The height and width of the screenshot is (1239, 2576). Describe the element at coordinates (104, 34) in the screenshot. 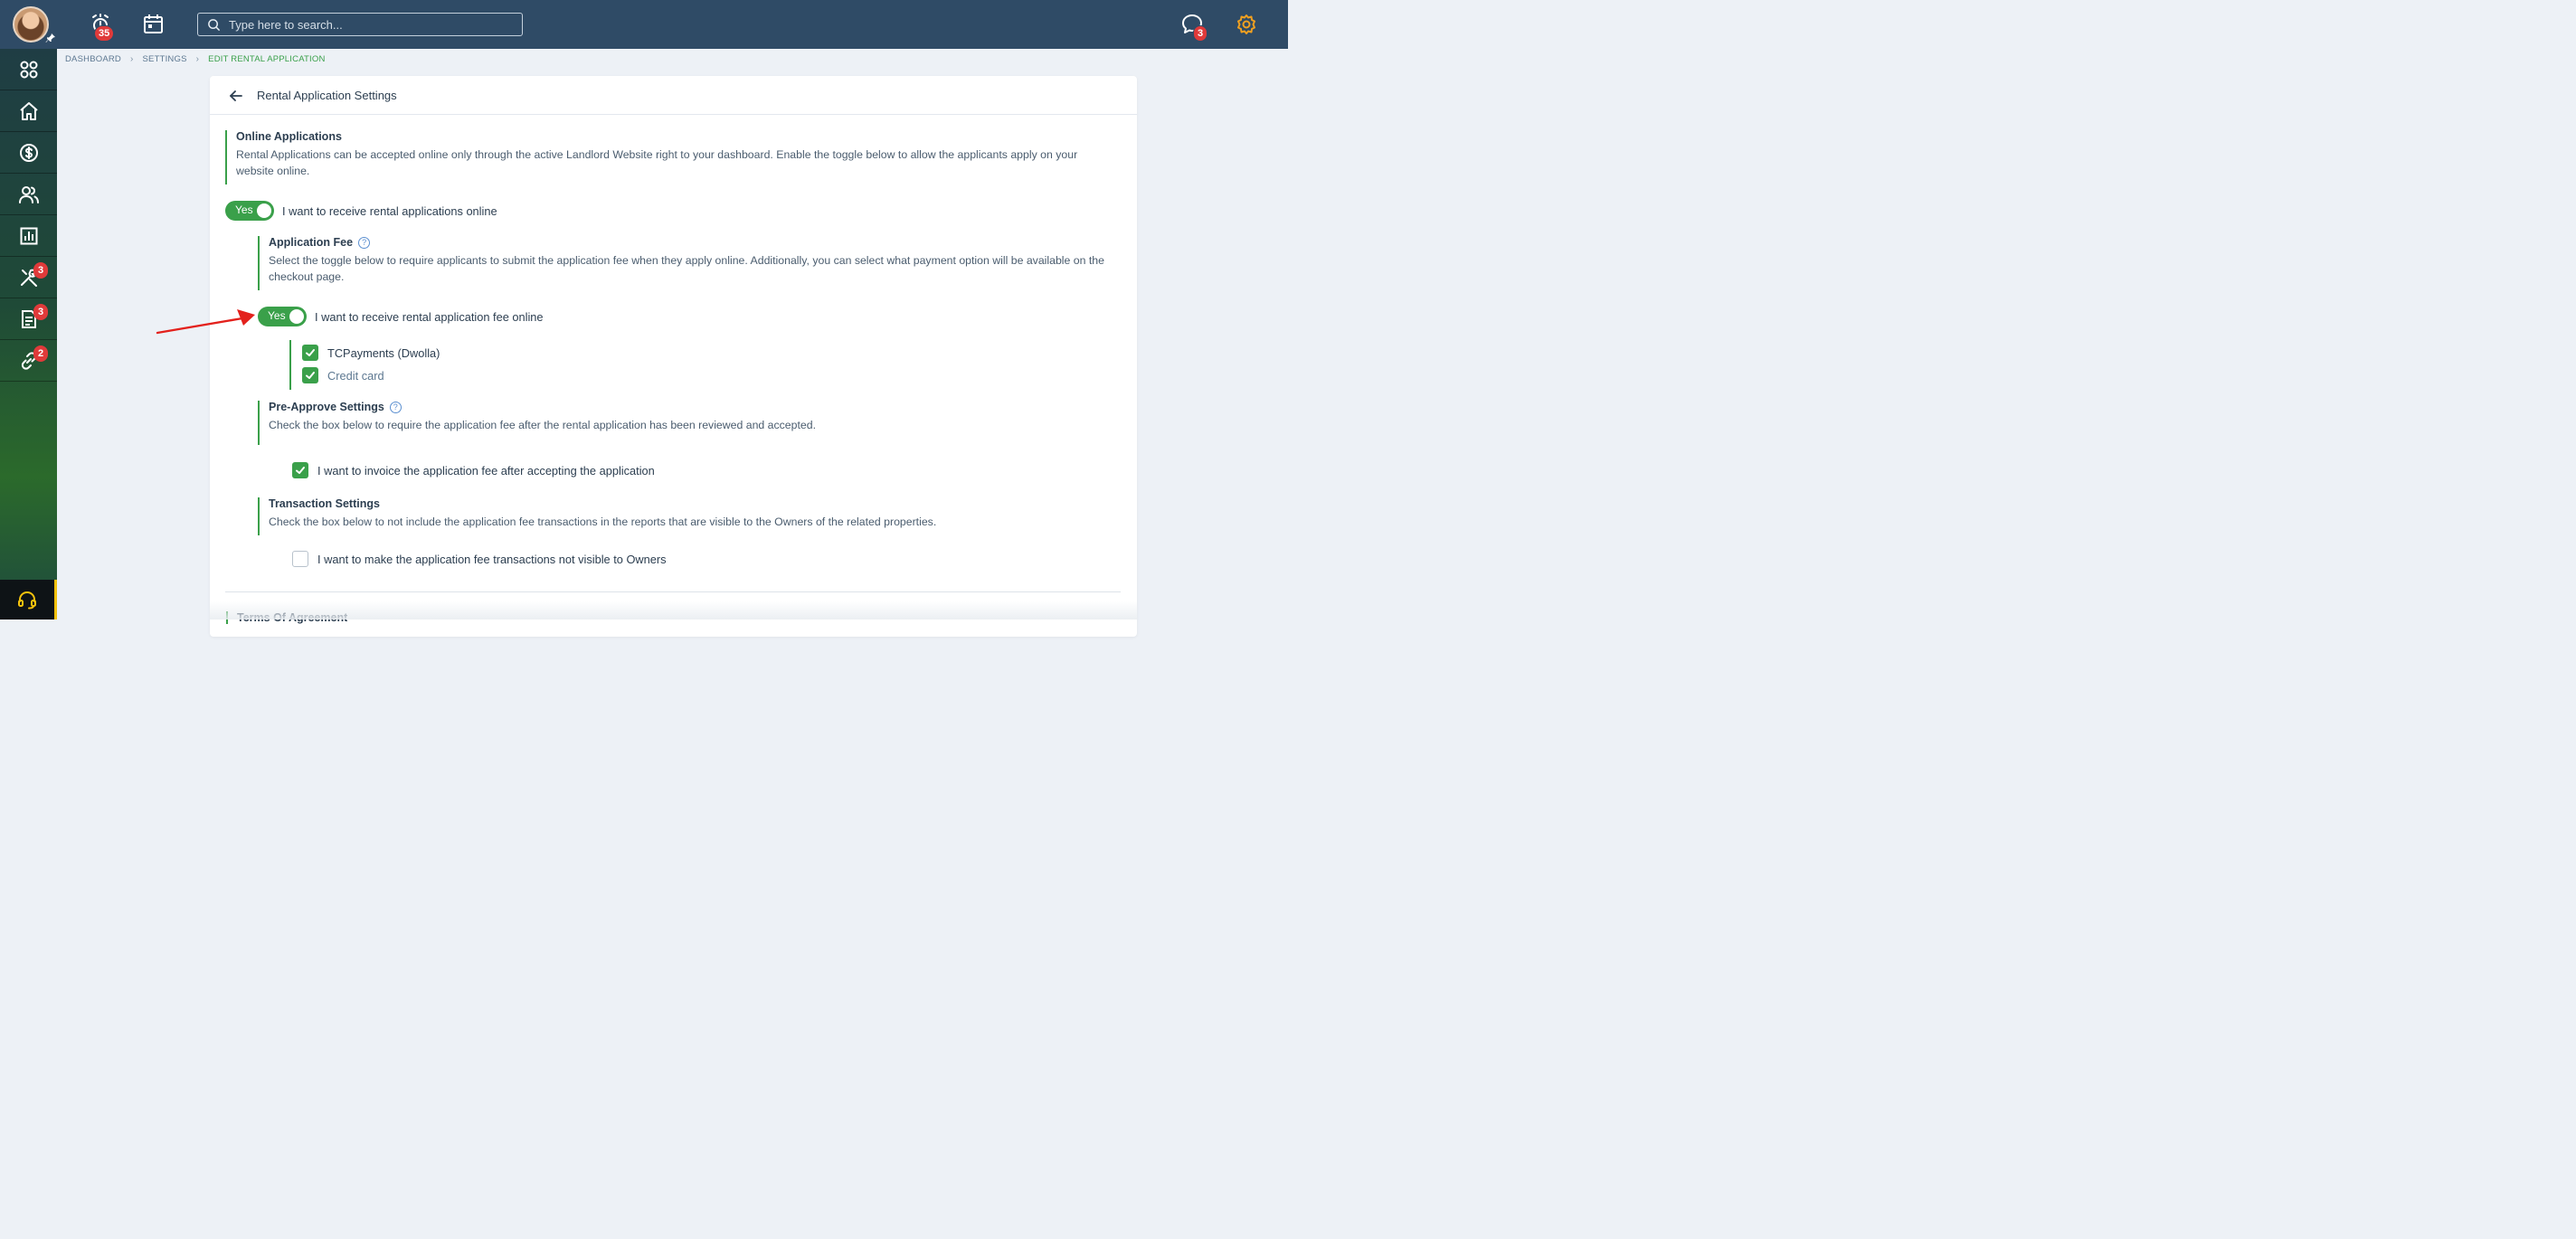

I see `alerts-badge: 35` at that location.